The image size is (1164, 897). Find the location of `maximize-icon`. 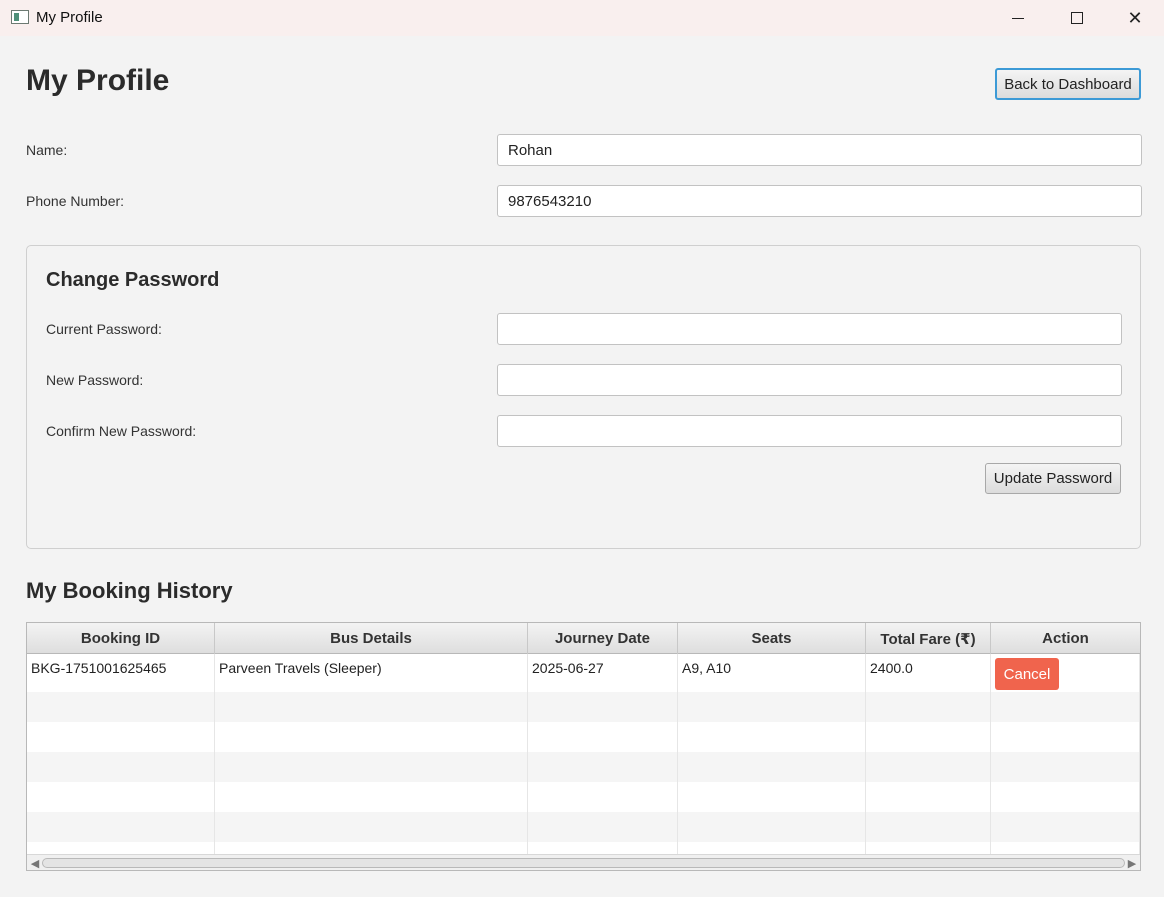

maximize-icon is located at coordinates (1077, 18).